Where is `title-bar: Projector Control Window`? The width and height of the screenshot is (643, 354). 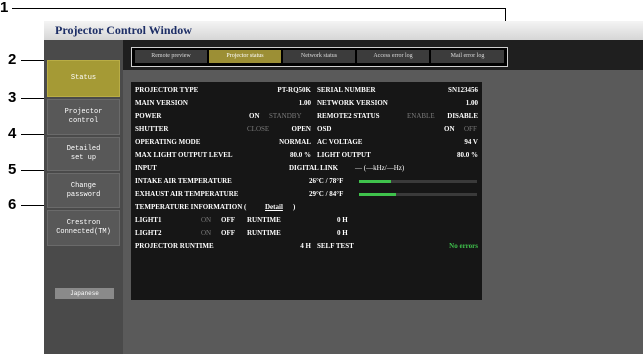 title-bar: Projector Control Window is located at coordinates (343, 30).